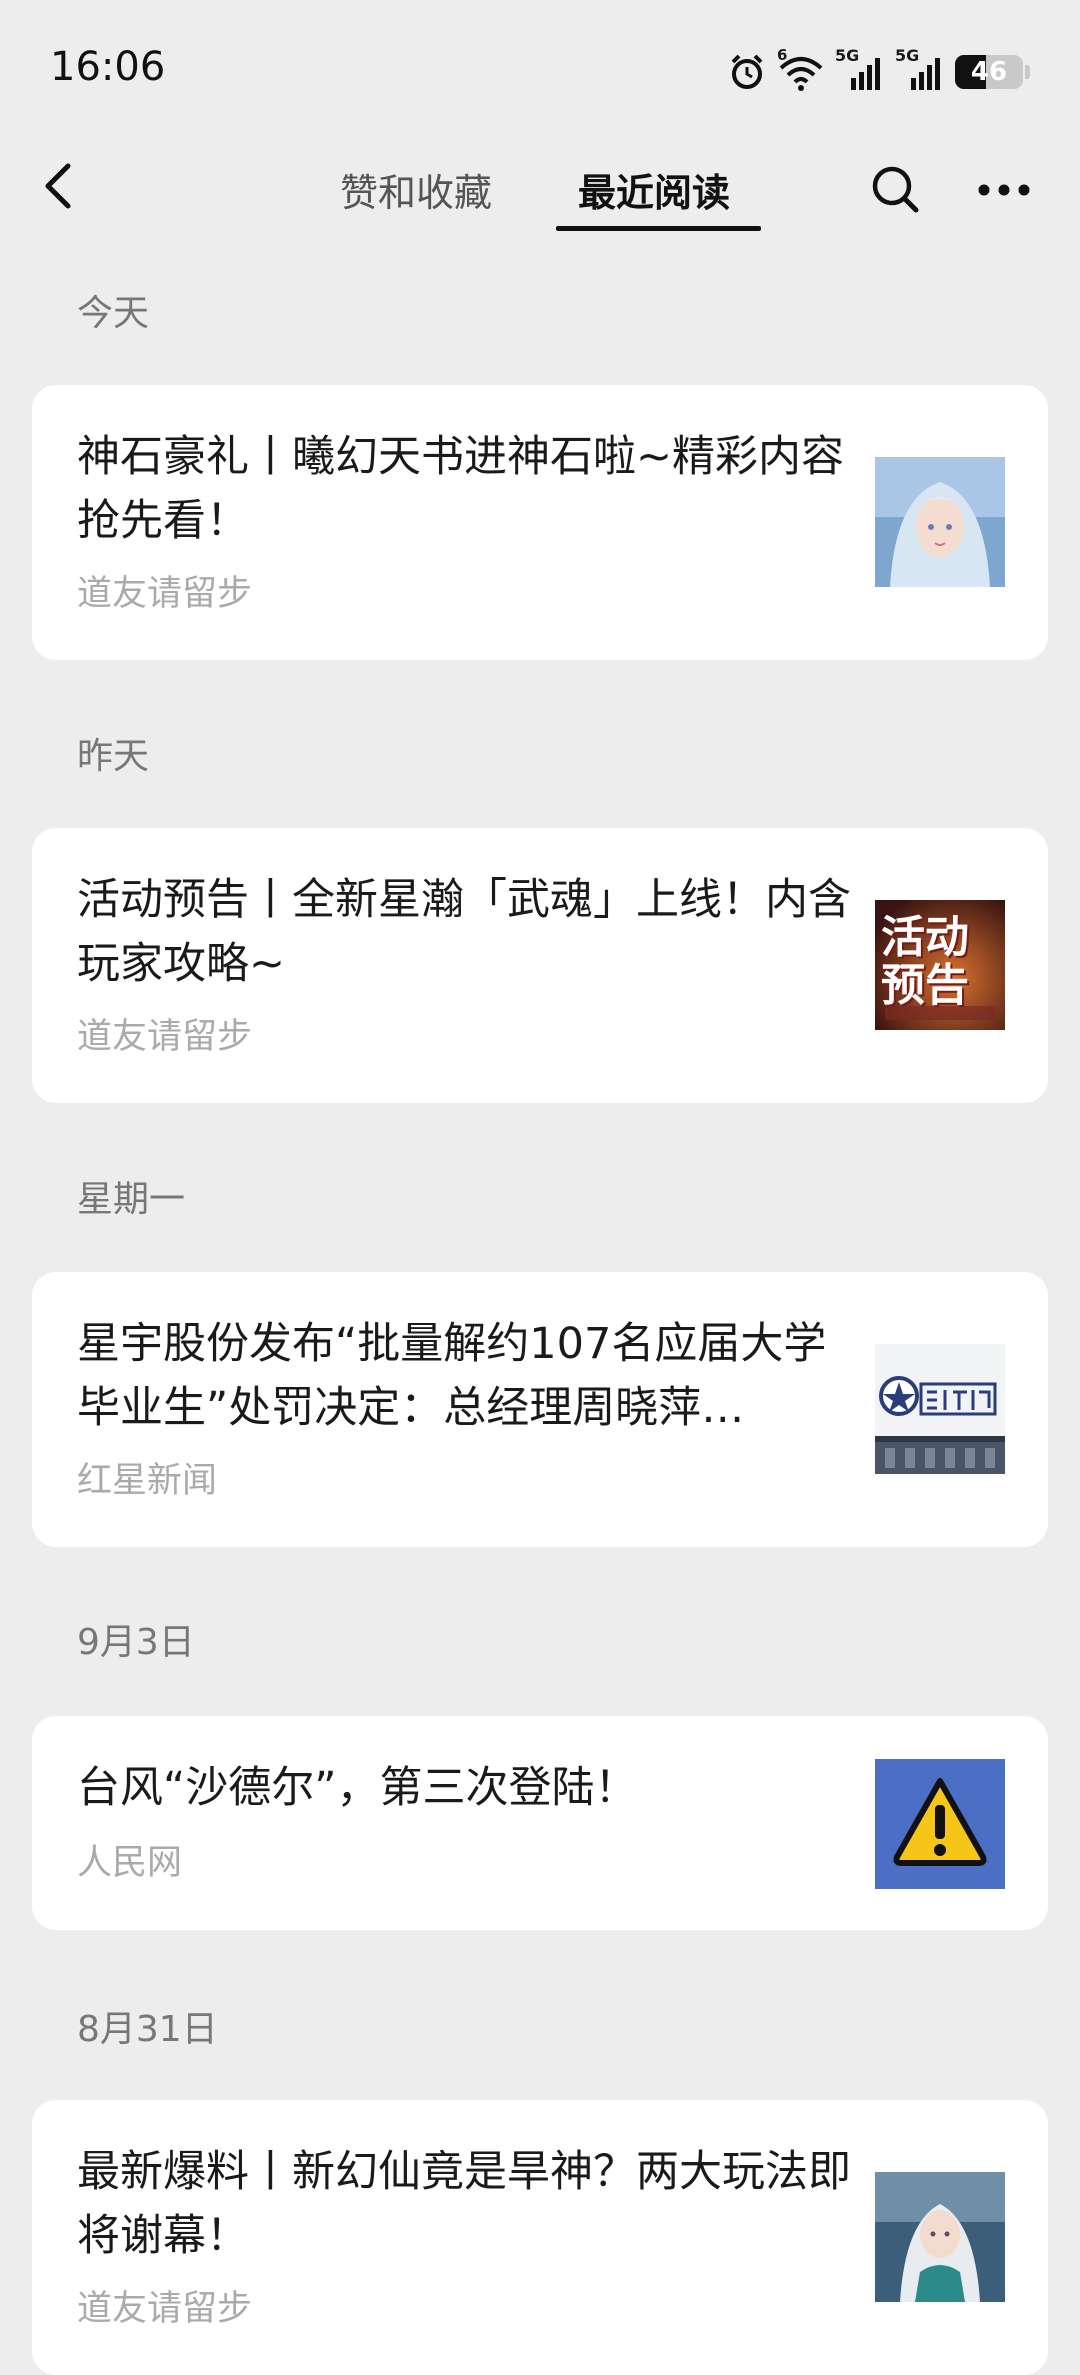  What do you see at coordinates (113, 756) in the screenshot?
I see `date-label: 昨天` at bounding box center [113, 756].